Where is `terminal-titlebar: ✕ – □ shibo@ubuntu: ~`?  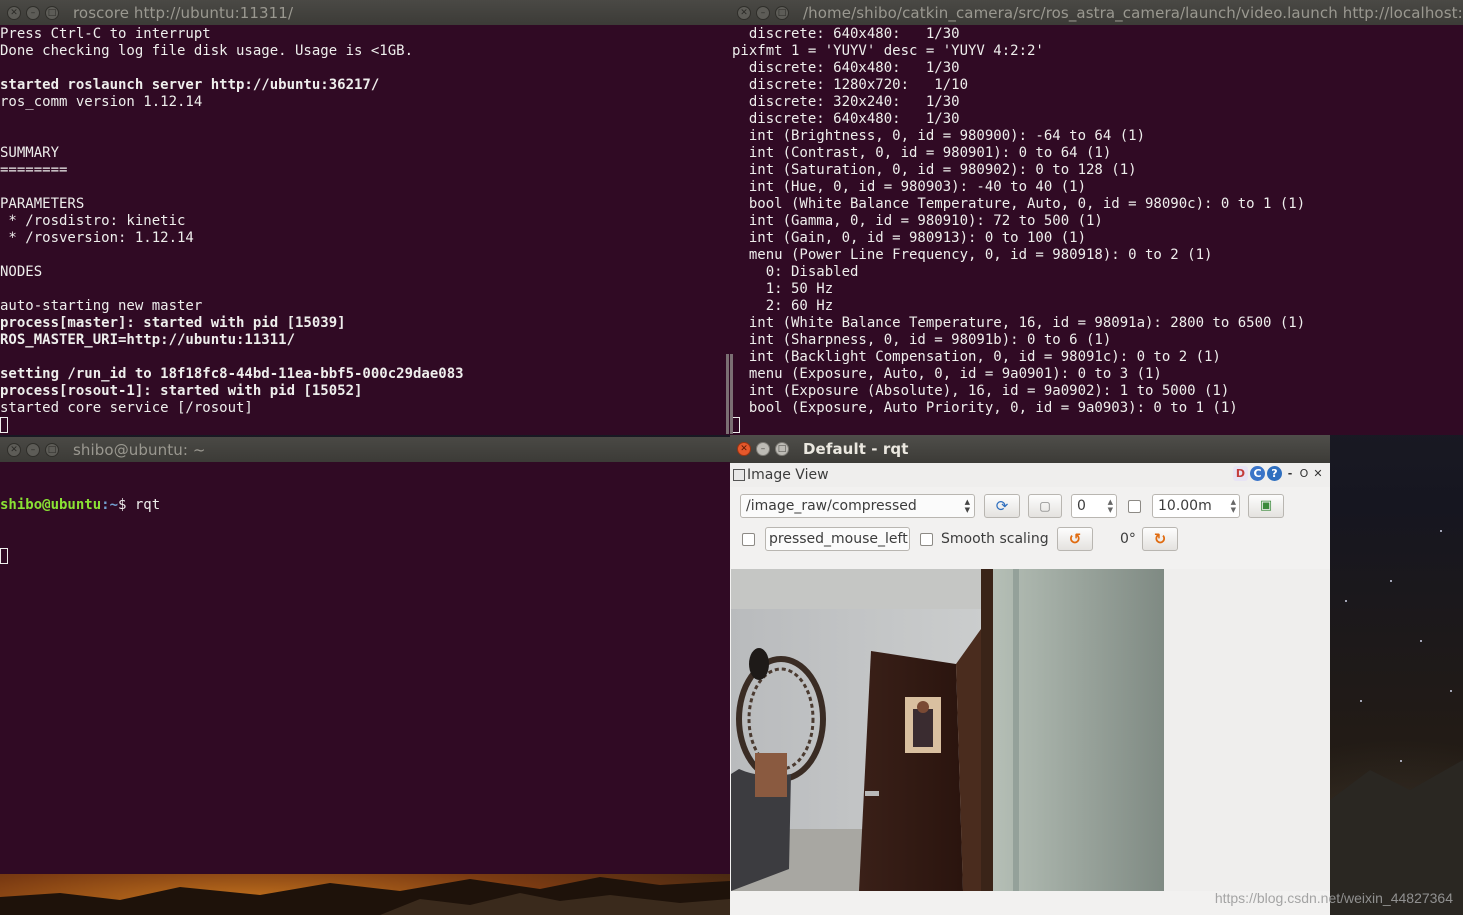
terminal-titlebar: ✕ – □ shibo@ubuntu: ~ is located at coordinates (365, 449).